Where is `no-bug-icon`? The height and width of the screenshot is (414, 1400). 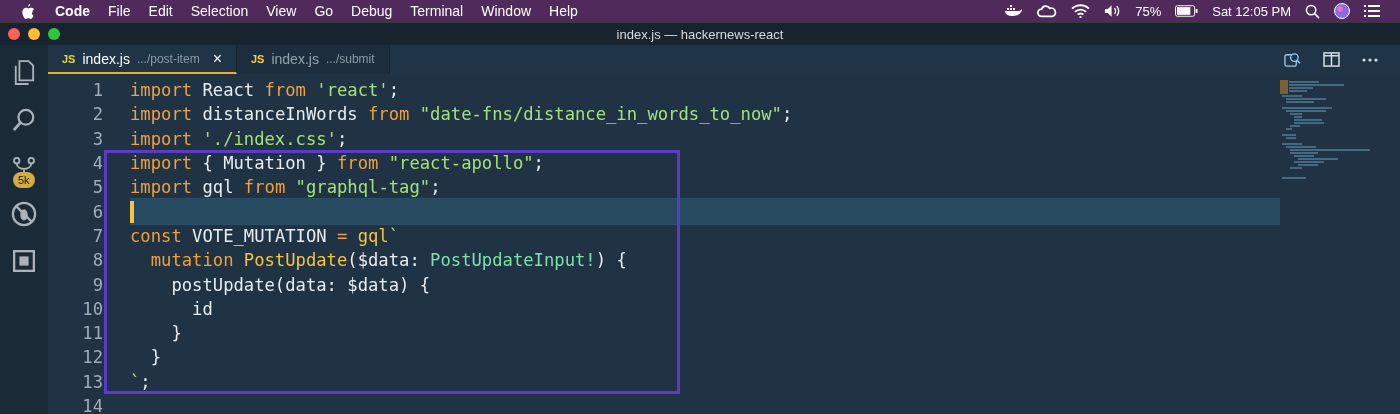 no-bug-icon is located at coordinates (24, 214).